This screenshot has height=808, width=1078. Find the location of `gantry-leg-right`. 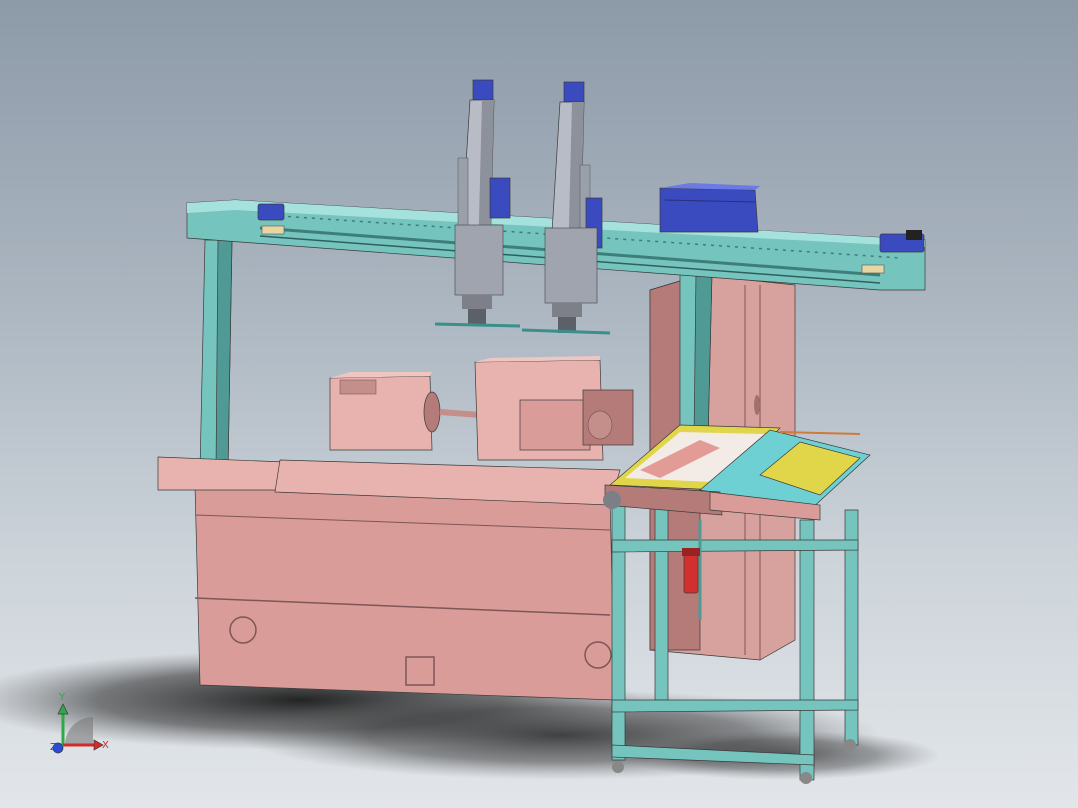

gantry-leg-right is located at coordinates (696, 355).